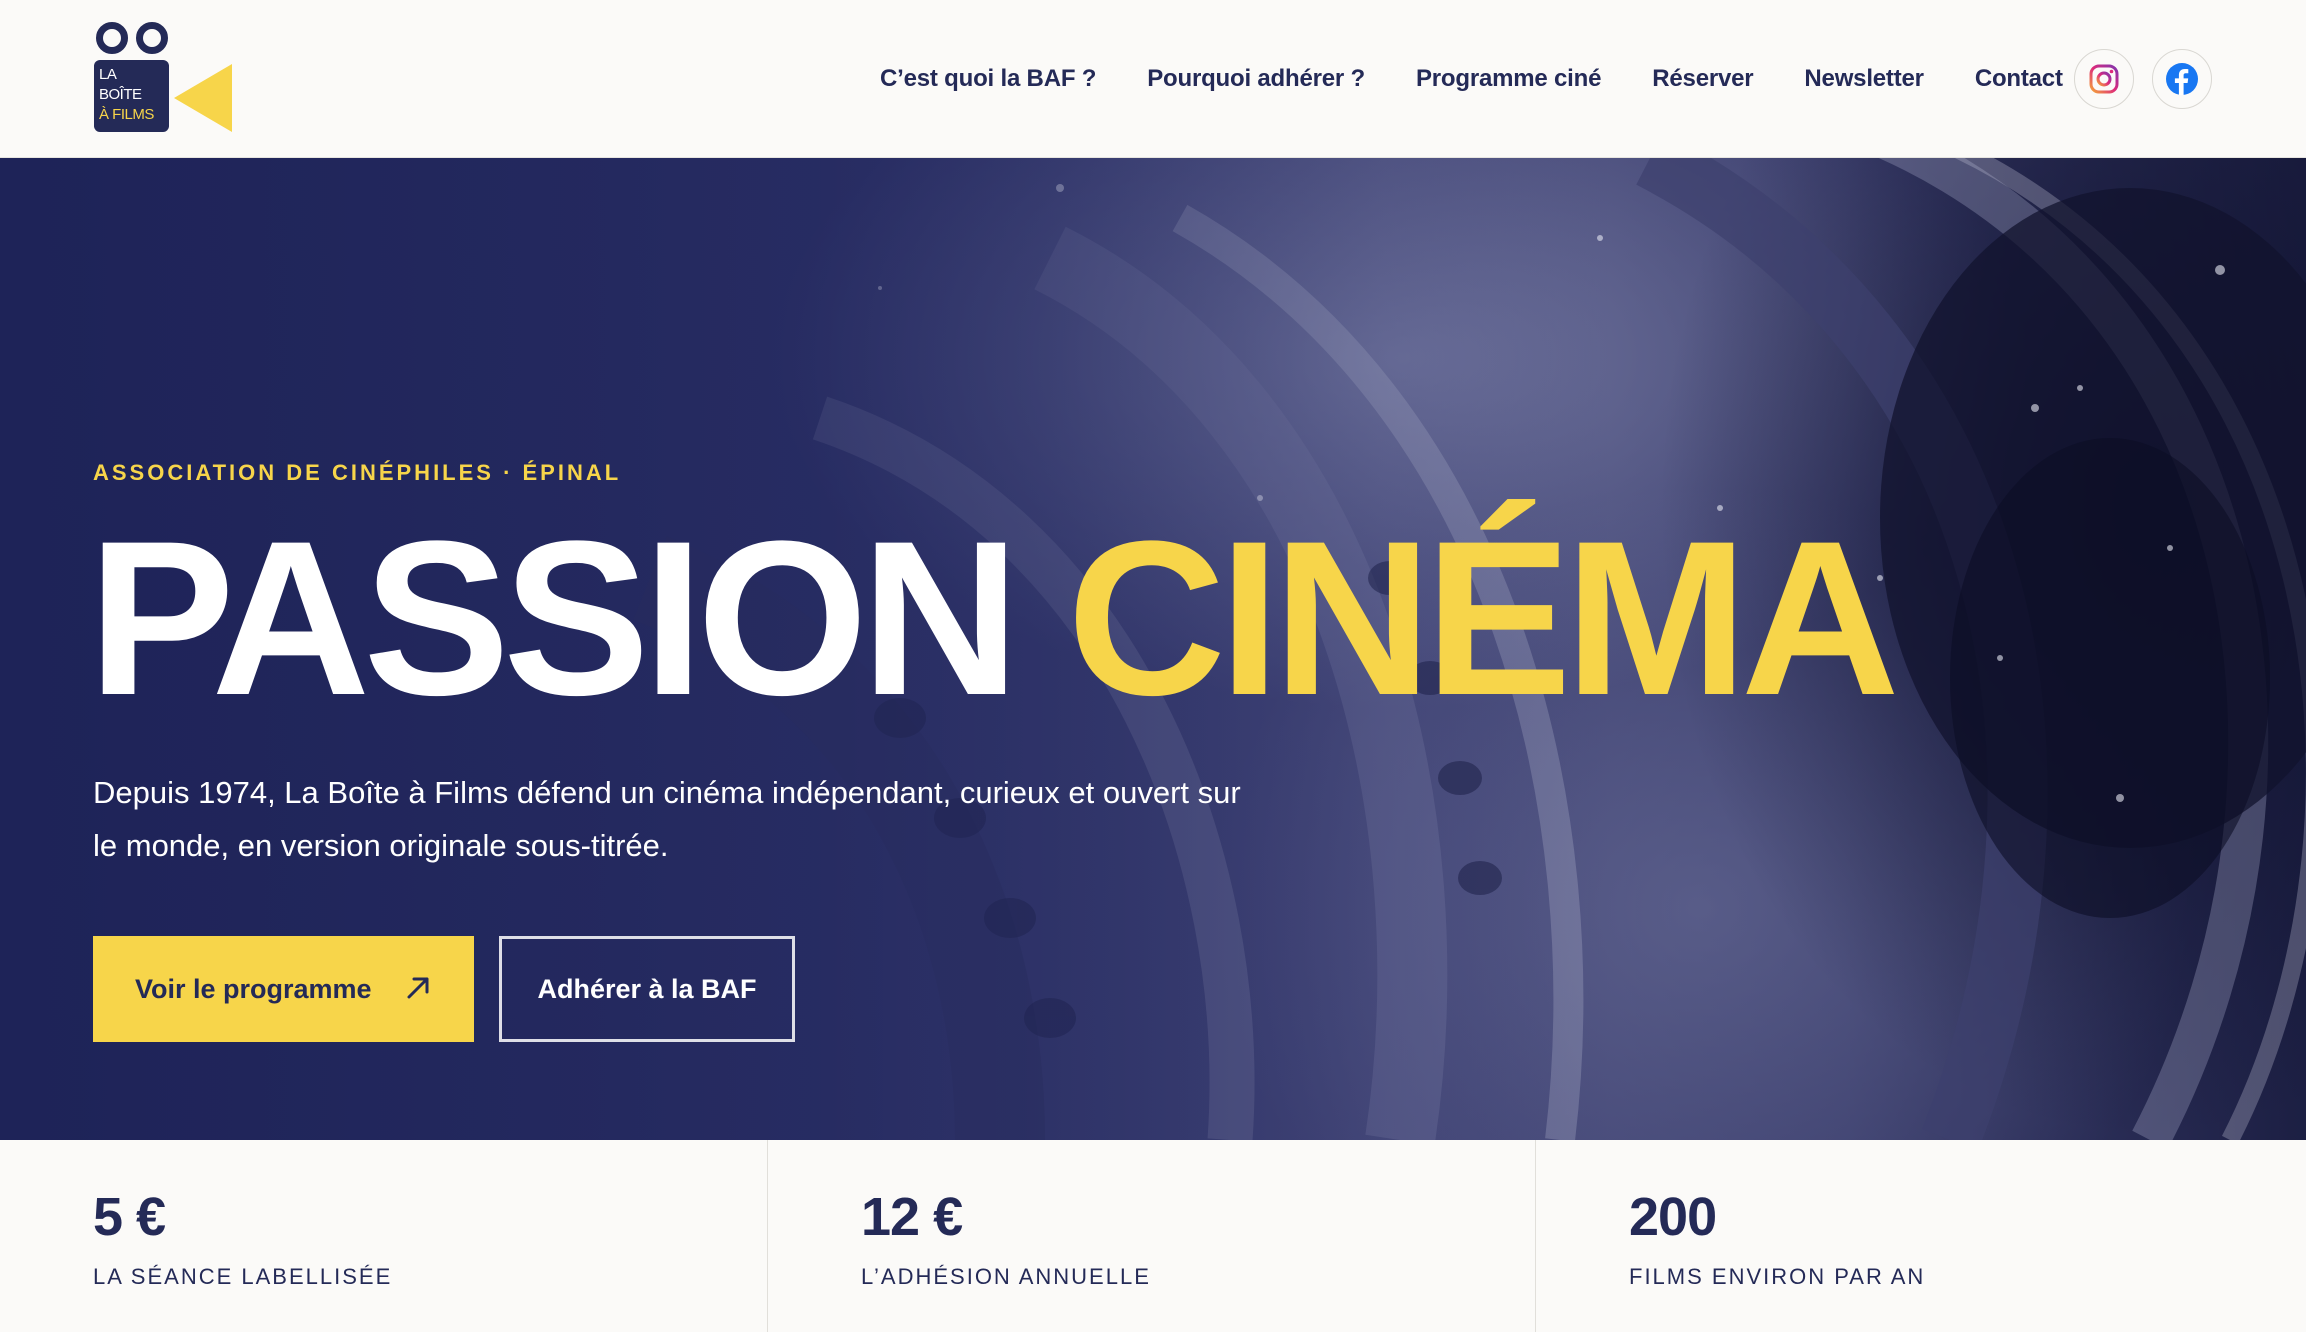 The width and height of the screenshot is (2306, 1332). Describe the element at coordinates (108, 74) in the screenshot. I see `logo-text-line: LA` at that location.